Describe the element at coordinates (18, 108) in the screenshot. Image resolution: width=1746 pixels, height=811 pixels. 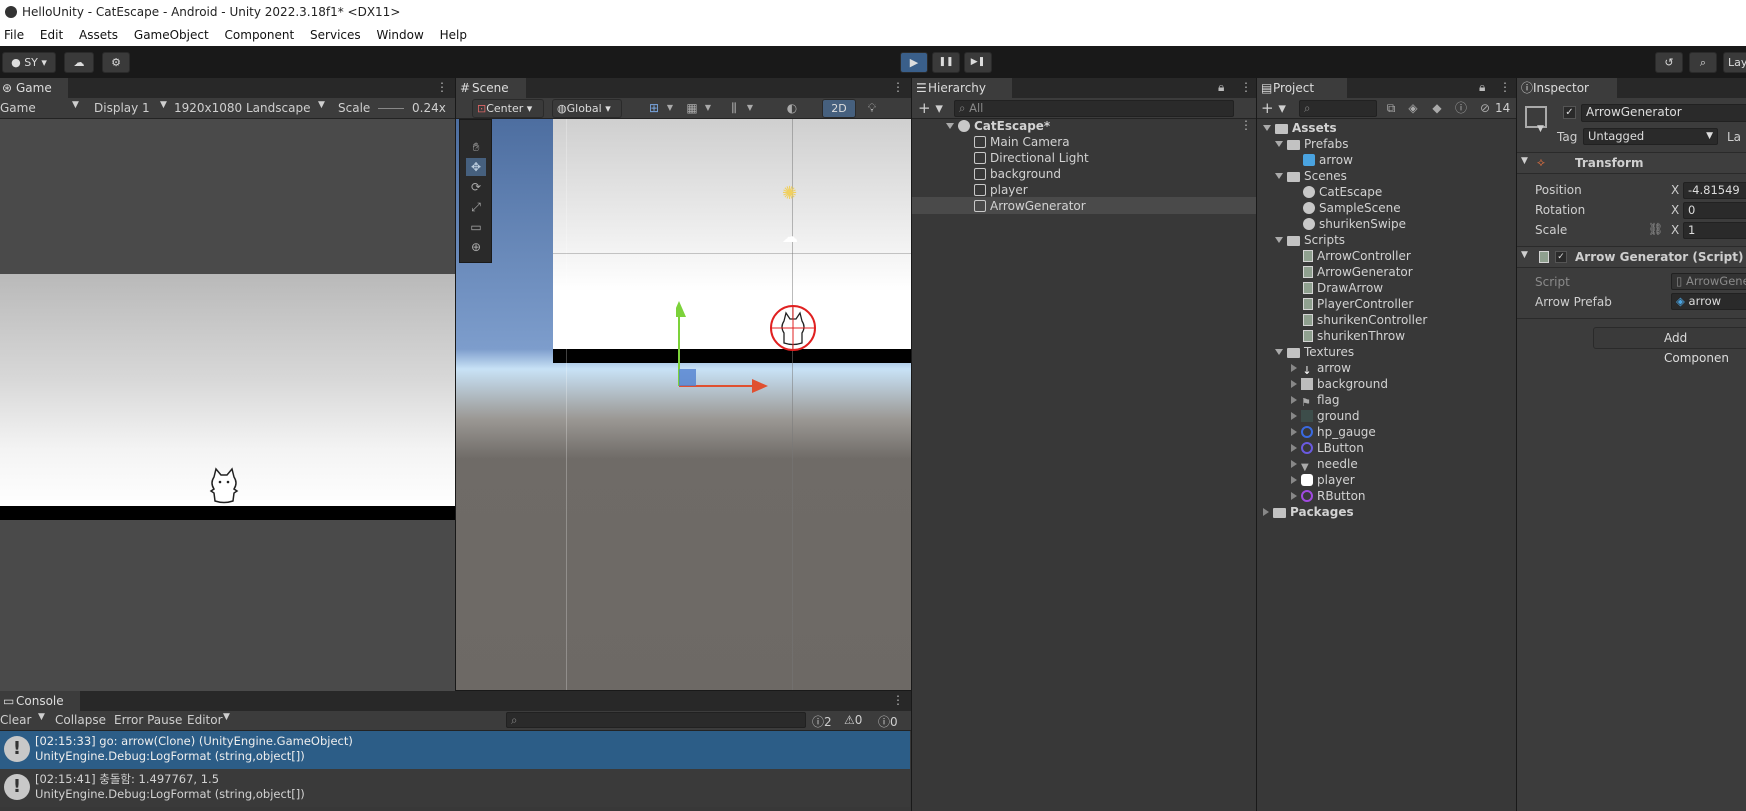
I see `game-mode-dropdown: Game` at that location.